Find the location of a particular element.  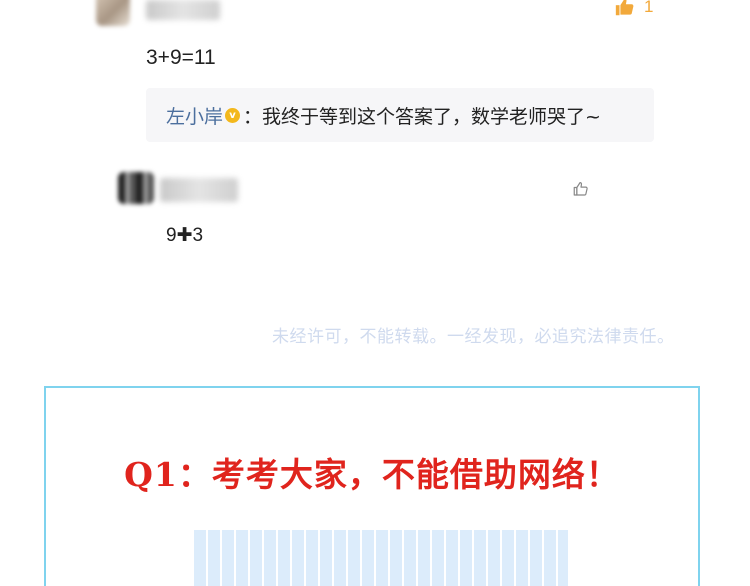

reply-author-link: 左小岸 is located at coordinates (194, 115).